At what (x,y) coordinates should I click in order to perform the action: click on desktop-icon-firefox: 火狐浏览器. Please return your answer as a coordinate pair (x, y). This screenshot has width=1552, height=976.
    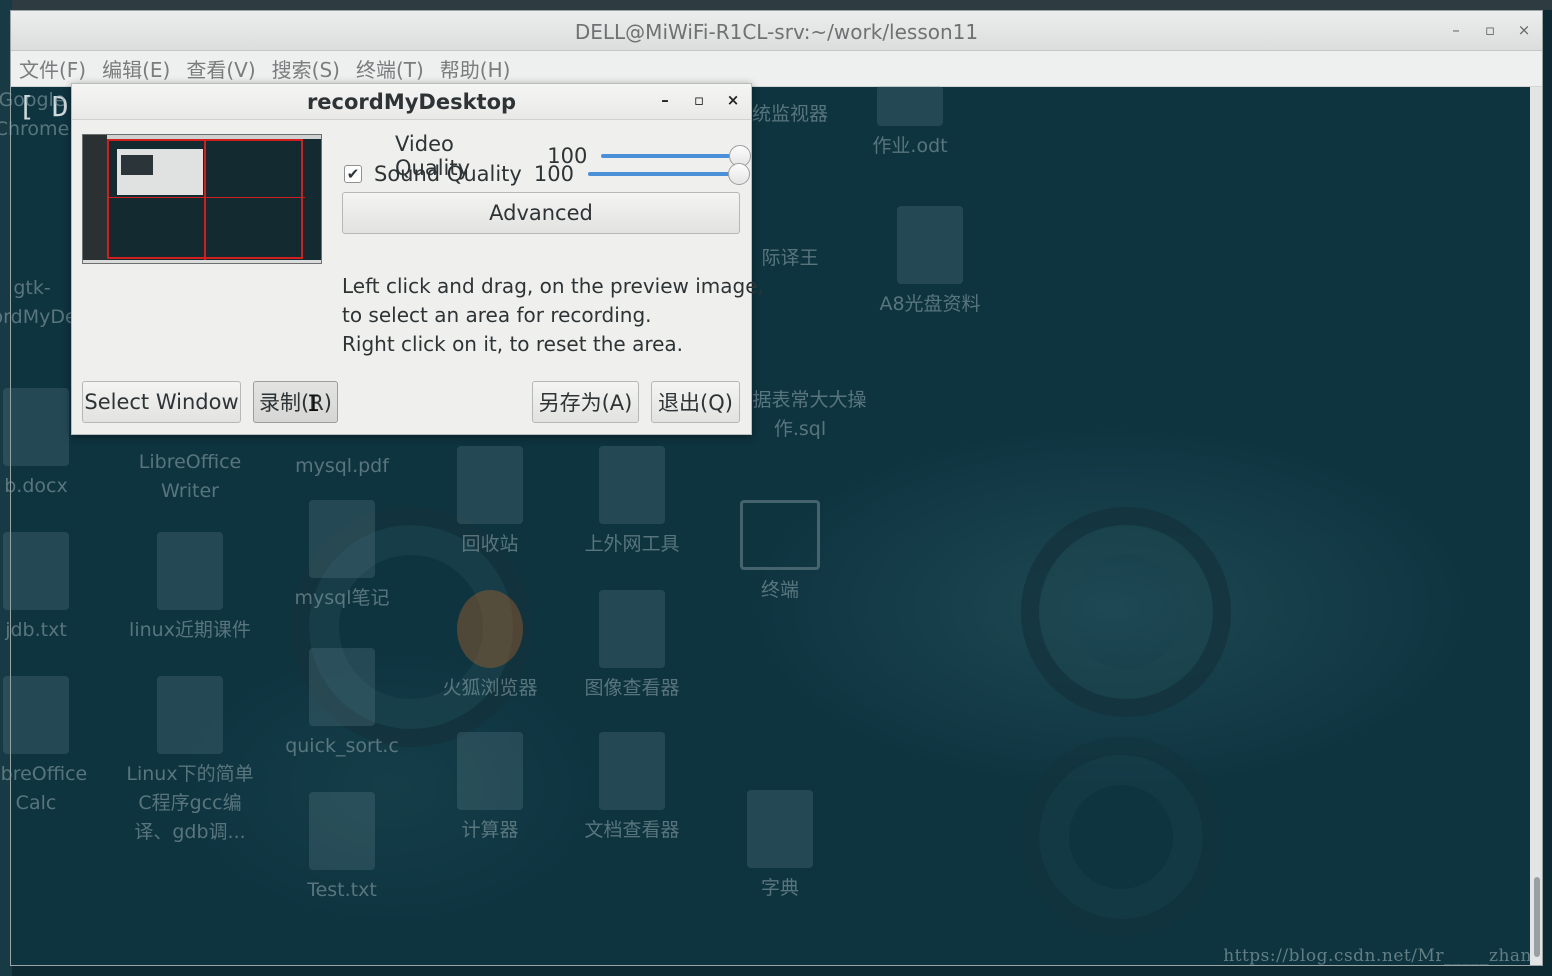
    Looking at the image, I should click on (490, 646).